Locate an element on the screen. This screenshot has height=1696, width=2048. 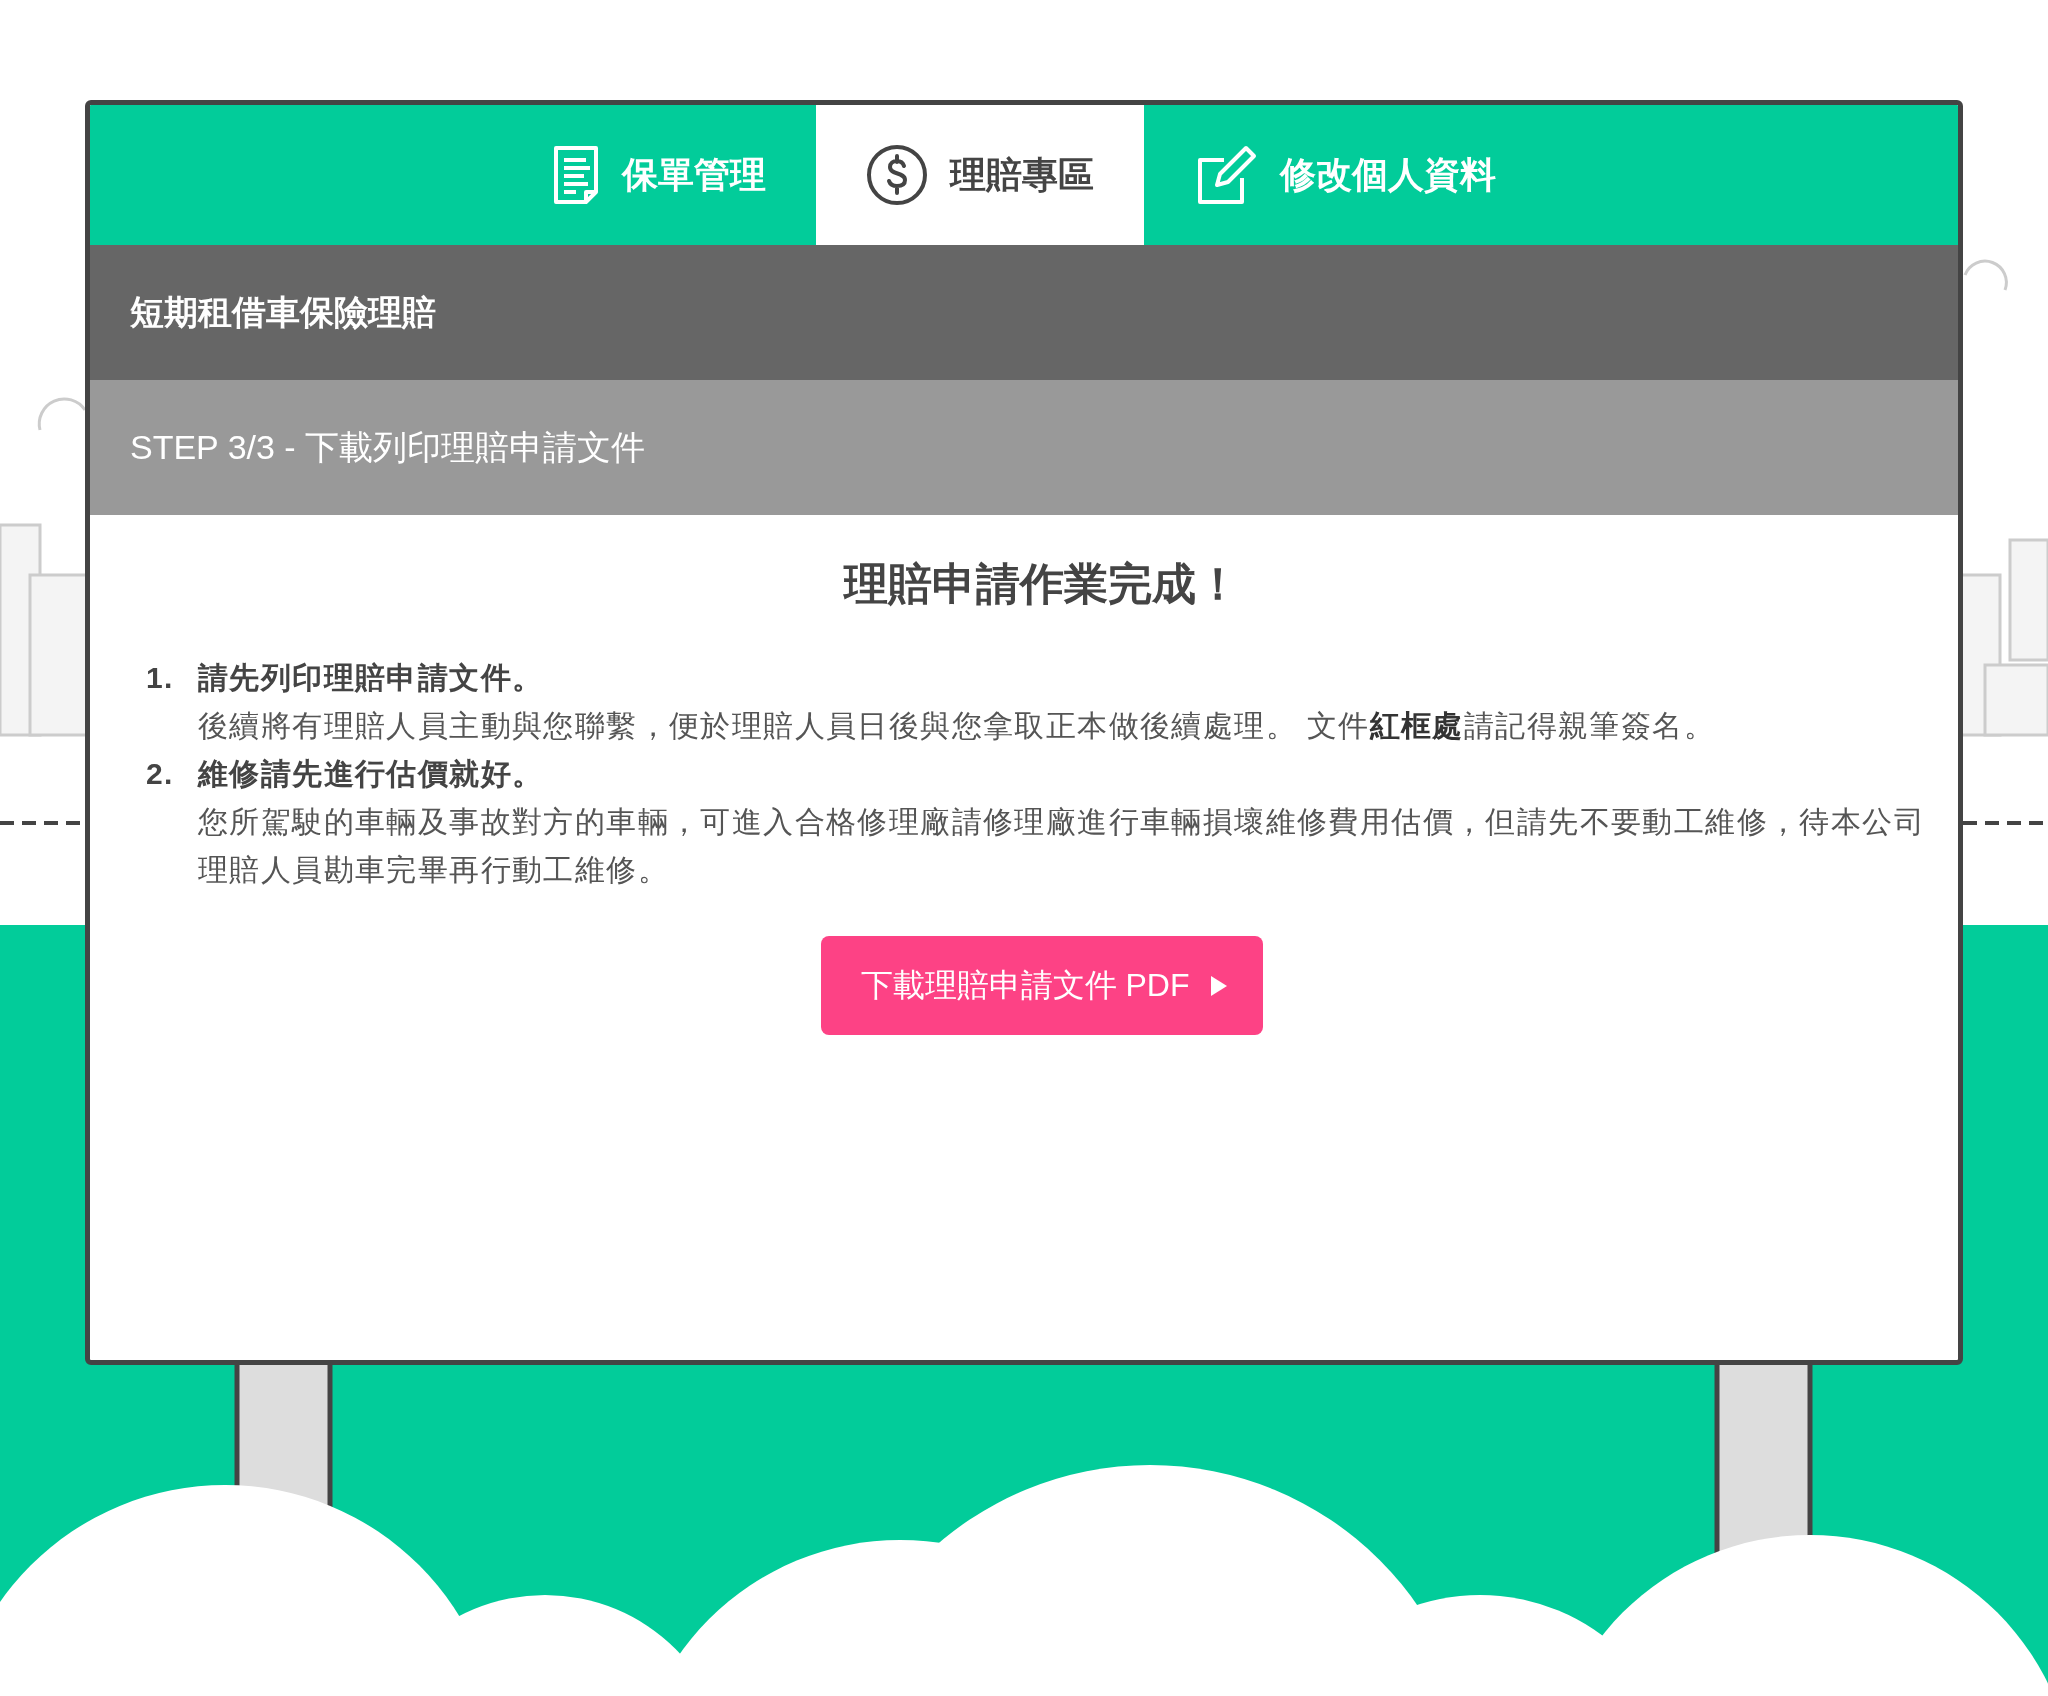
step-title: STEP 3/3 - 下載列印理賠申請文件 is located at coordinates (1024, 447).